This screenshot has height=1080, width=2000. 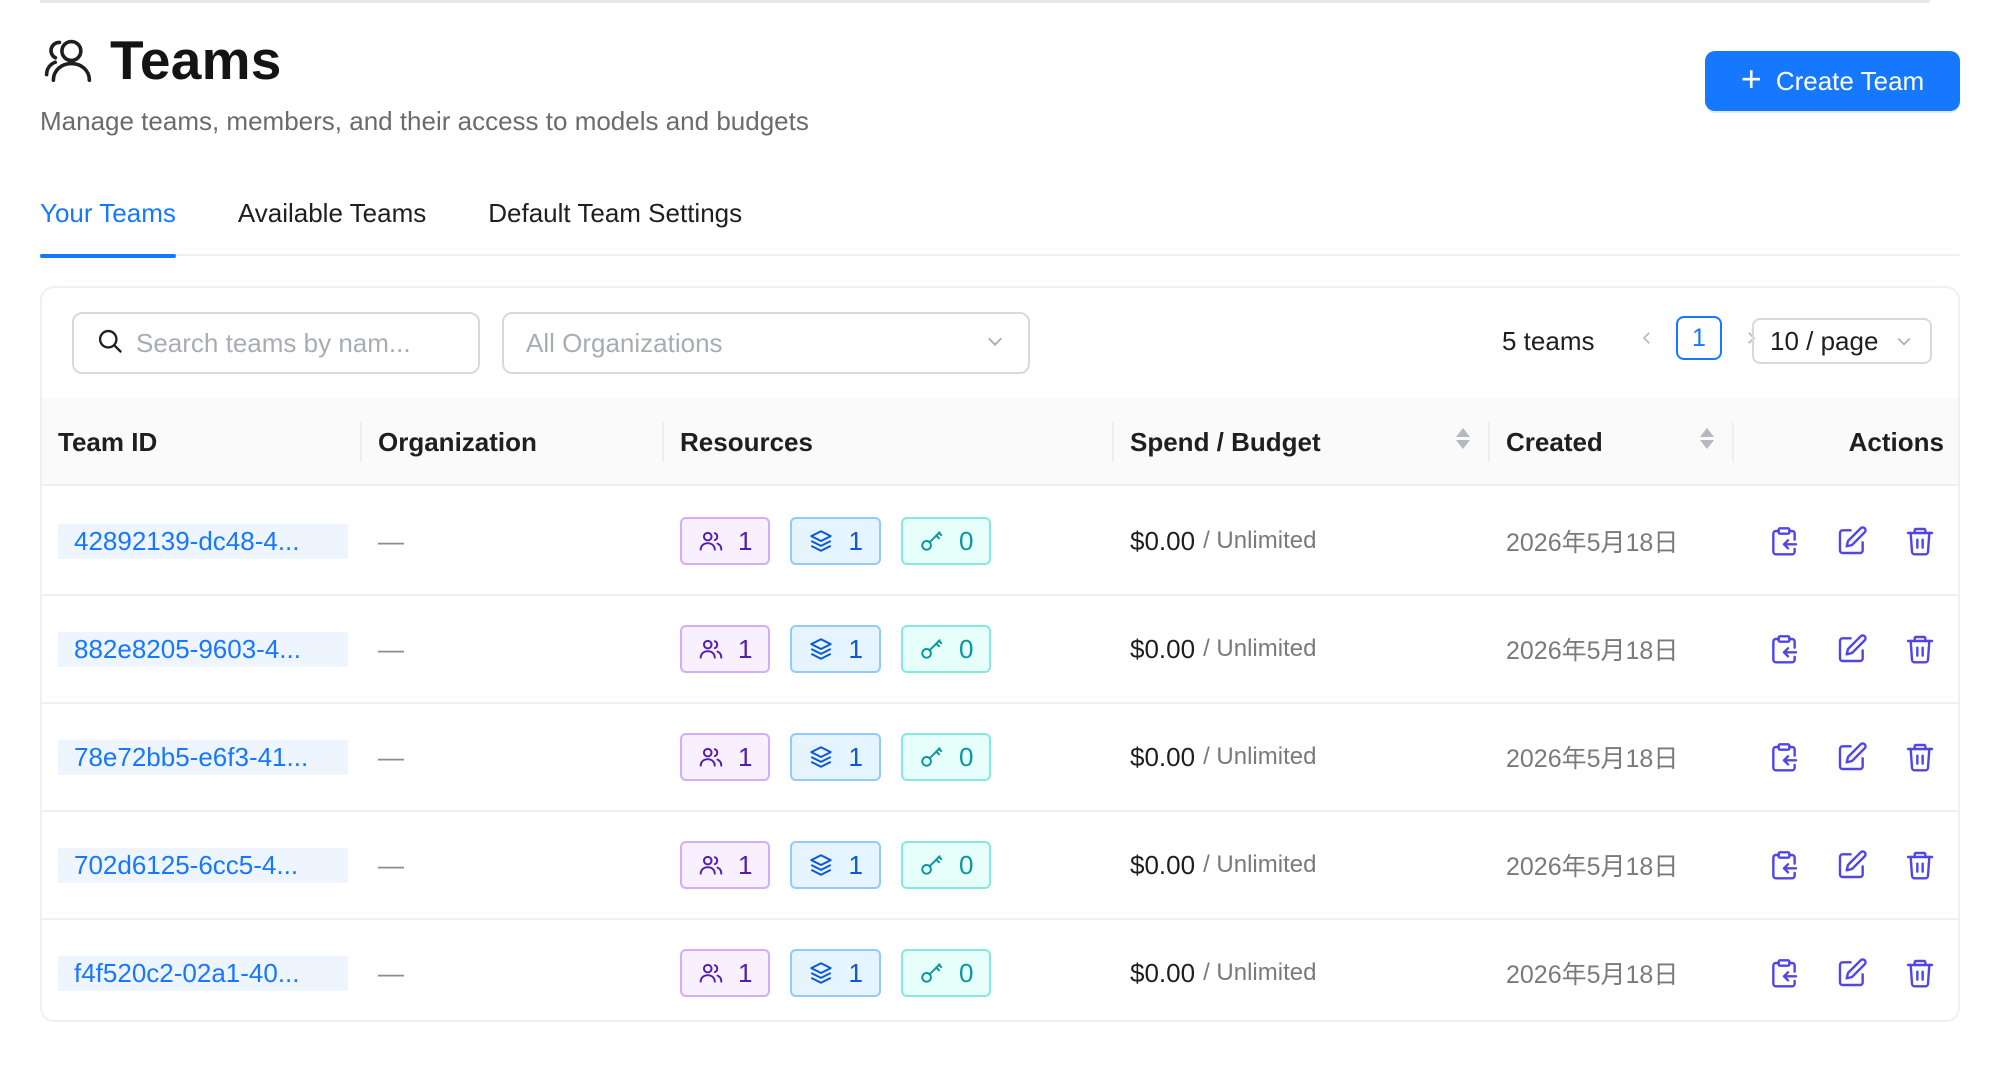 I want to click on create-team-label: Create Team, so click(x=1850, y=80).